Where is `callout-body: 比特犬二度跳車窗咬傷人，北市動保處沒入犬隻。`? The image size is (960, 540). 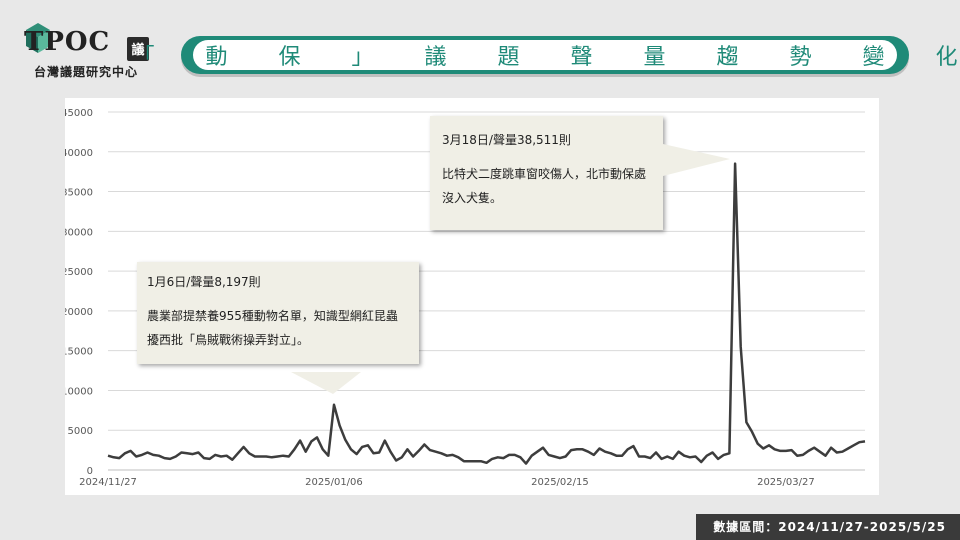 callout-body: 比特犬二度跳車窗咬傷人，北市動保處沒入犬隻。 is located at coordinates (544, 186).